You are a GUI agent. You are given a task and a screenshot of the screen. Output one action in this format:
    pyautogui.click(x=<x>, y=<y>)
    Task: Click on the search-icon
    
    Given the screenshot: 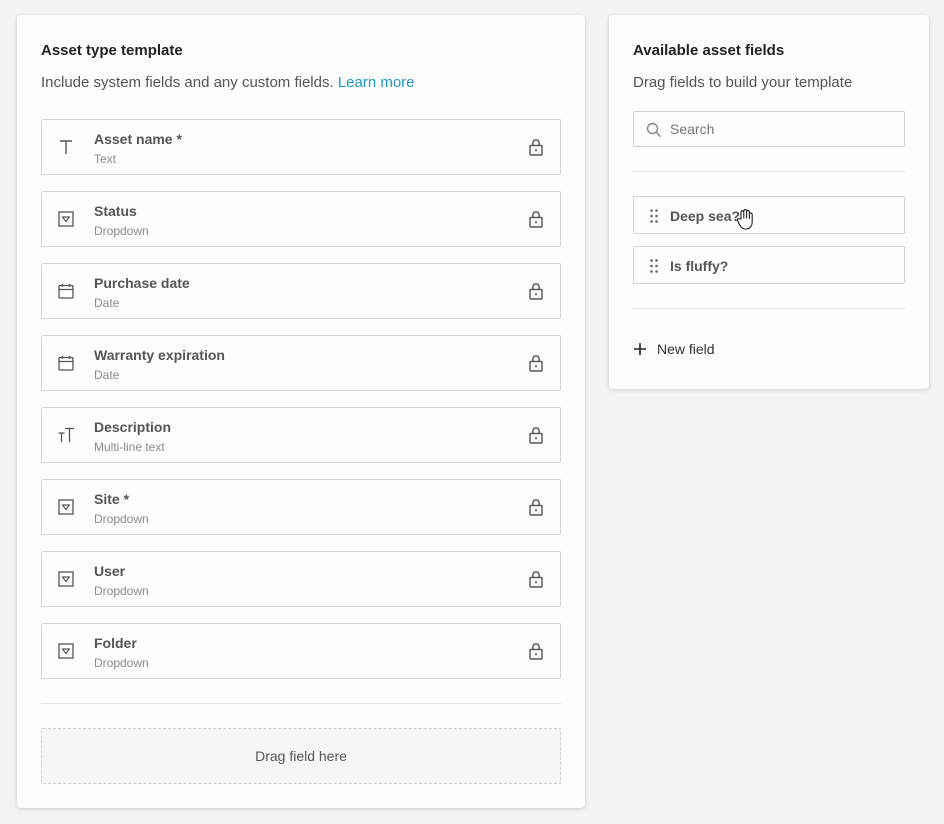 What is the action you would take?
    pyautogui.click(x=654, y=130)
    